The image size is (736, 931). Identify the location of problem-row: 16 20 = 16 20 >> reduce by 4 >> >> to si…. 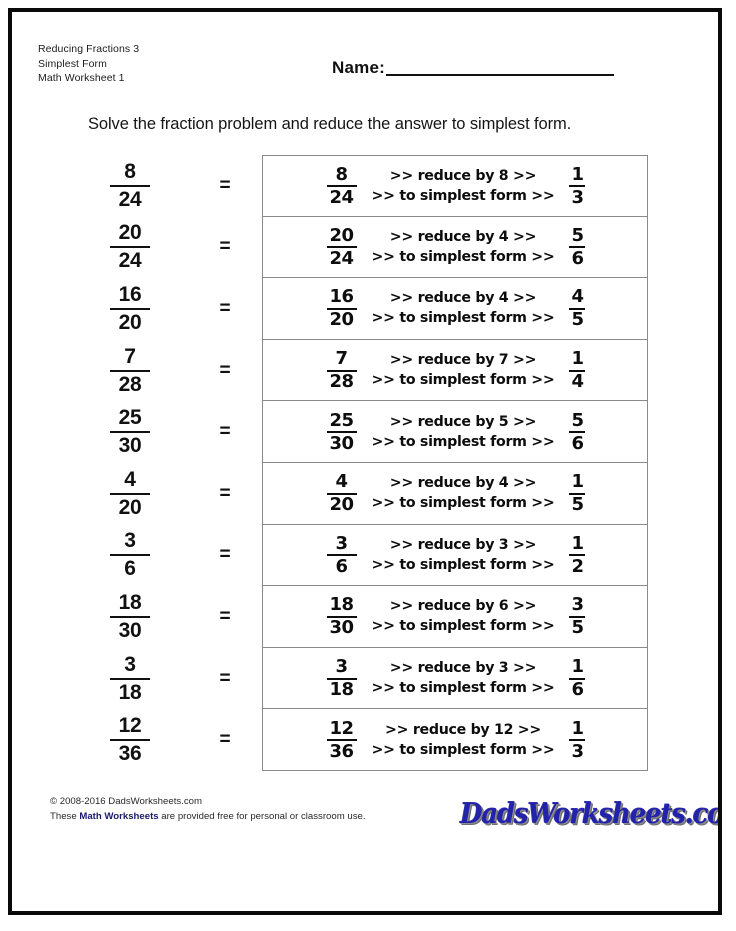
(365, 309).